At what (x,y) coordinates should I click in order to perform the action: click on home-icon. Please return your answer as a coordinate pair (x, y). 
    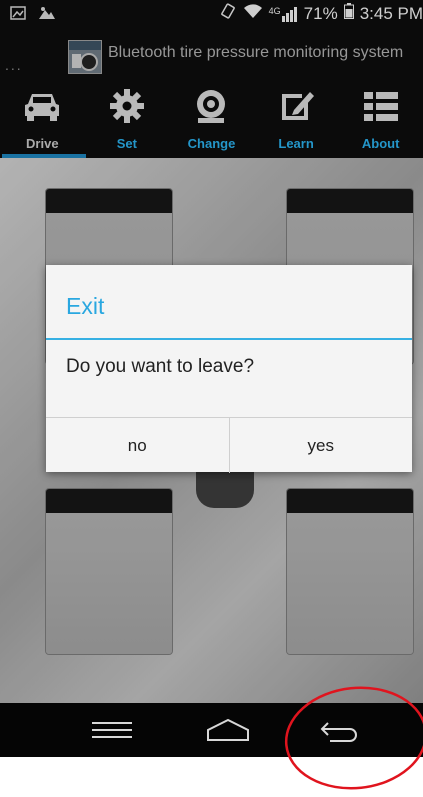
    Looking at the image, I should click on (228, 729).